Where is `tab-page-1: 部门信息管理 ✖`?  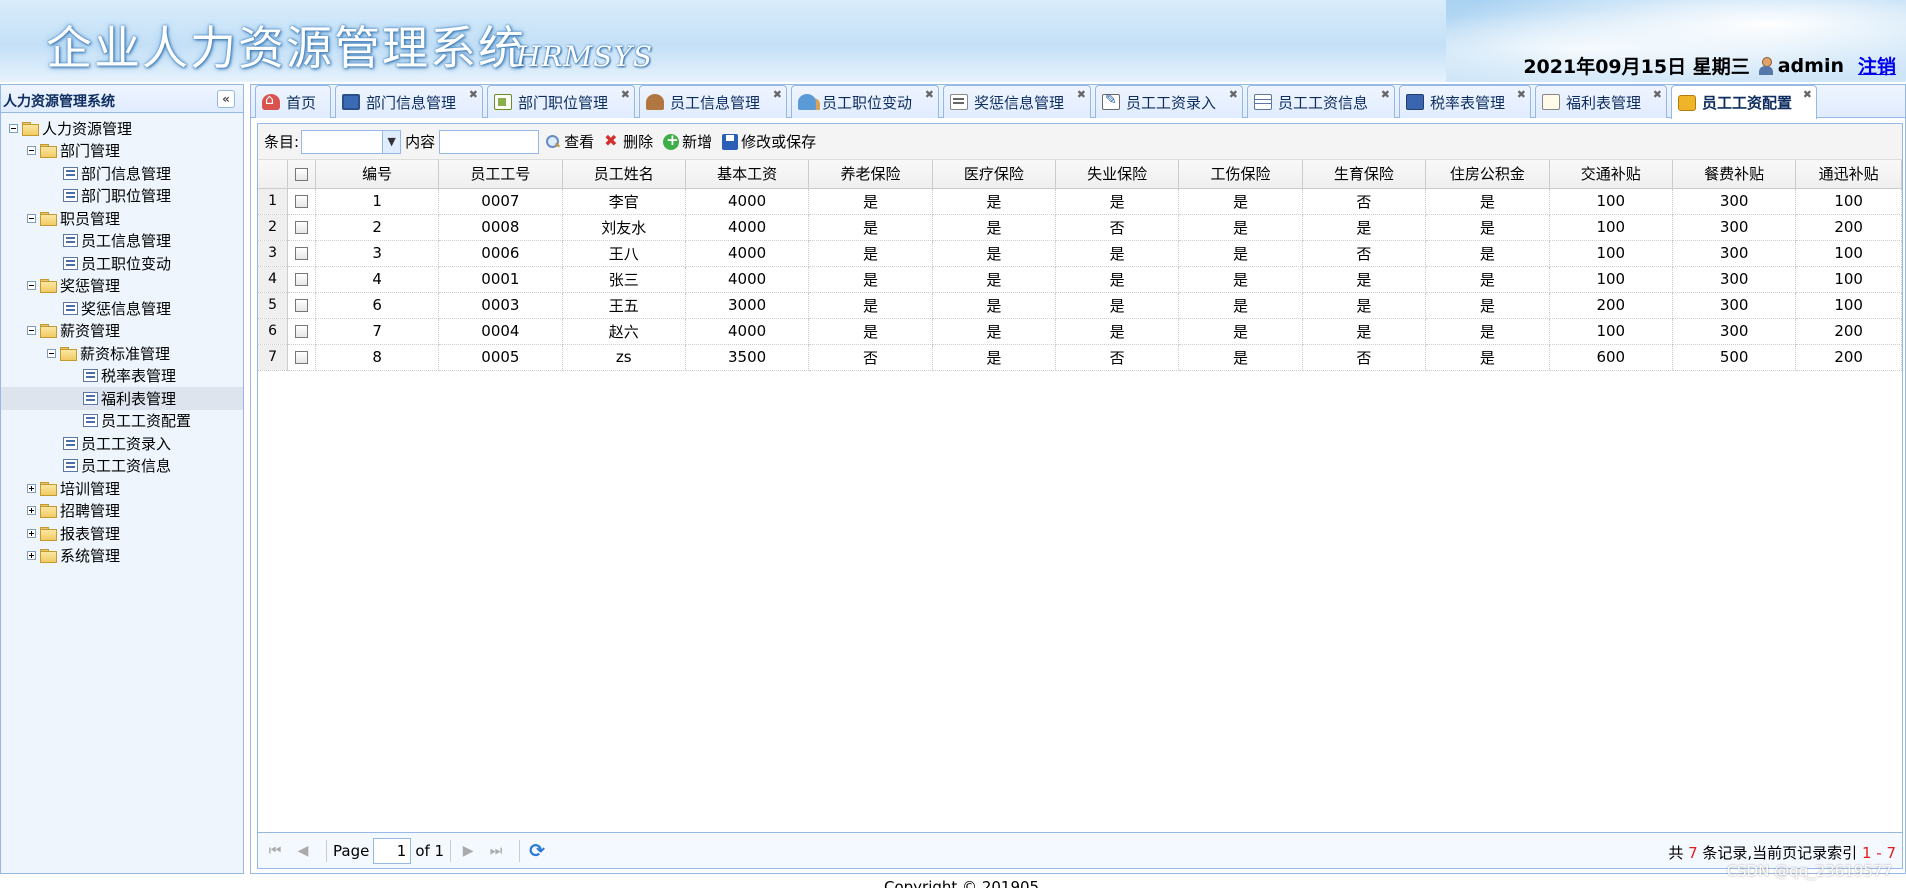 tab-page-1: 部门信息管理 ✖ is located at coordinates (409, 101).